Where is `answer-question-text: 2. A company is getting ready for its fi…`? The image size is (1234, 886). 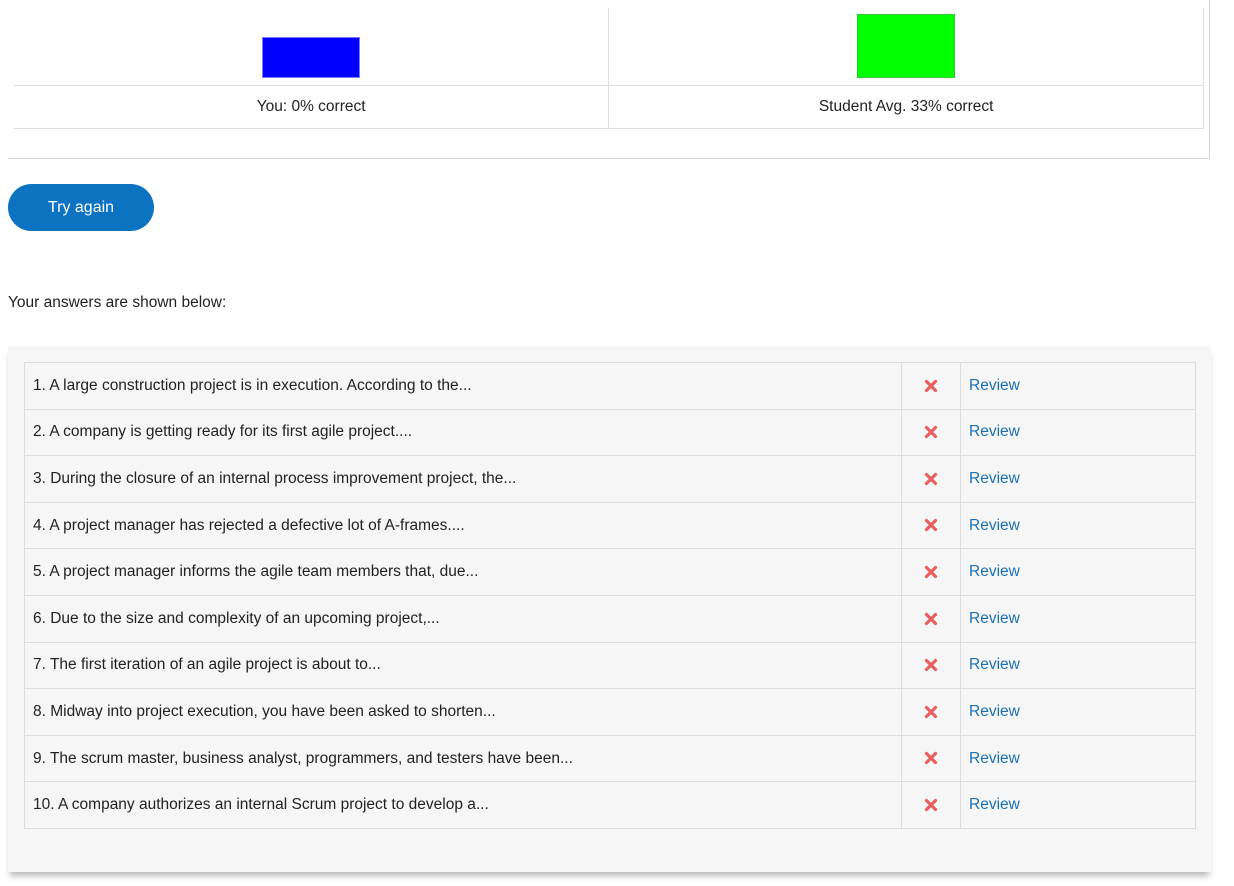
answer-question-text: 2. A company is getting ready for its fi… is located at coordinates (463, 432).